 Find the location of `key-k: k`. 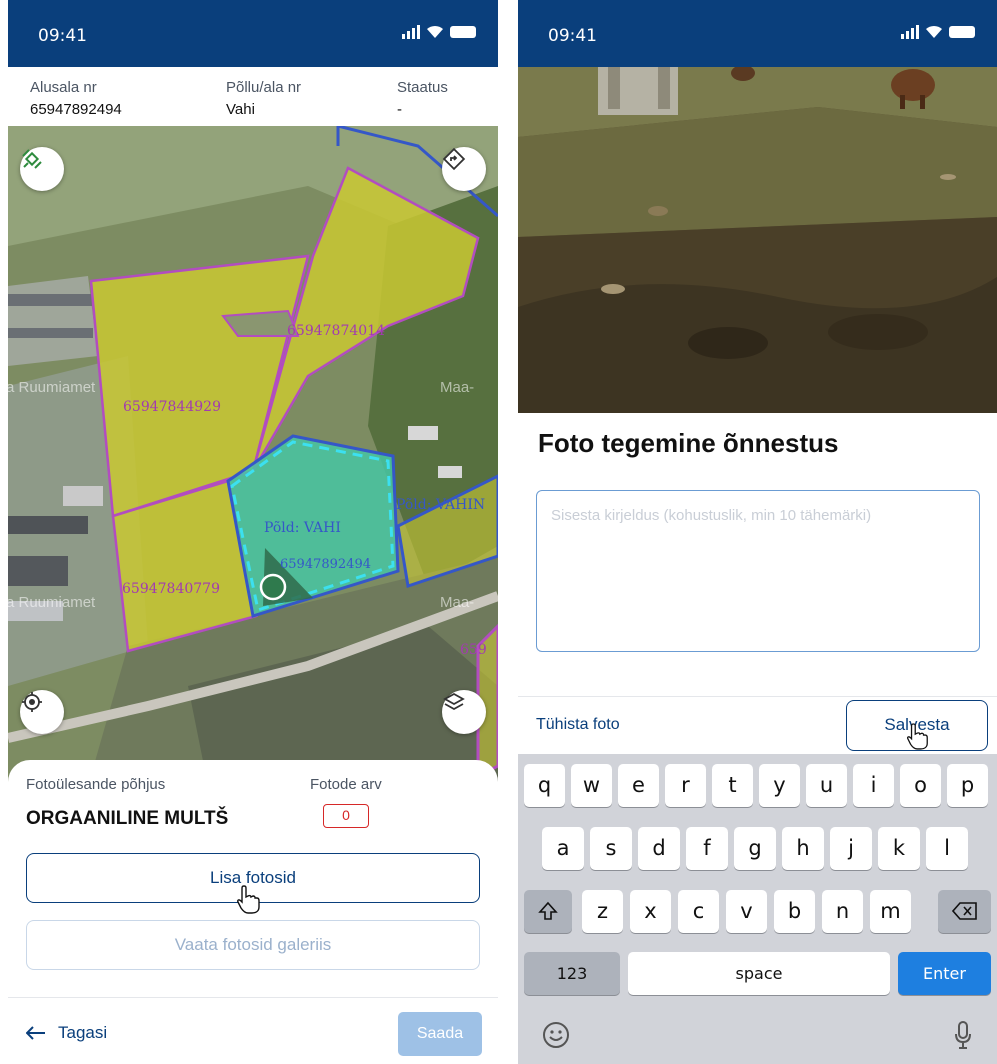

key-k: k is located at coordinates (899, 848).